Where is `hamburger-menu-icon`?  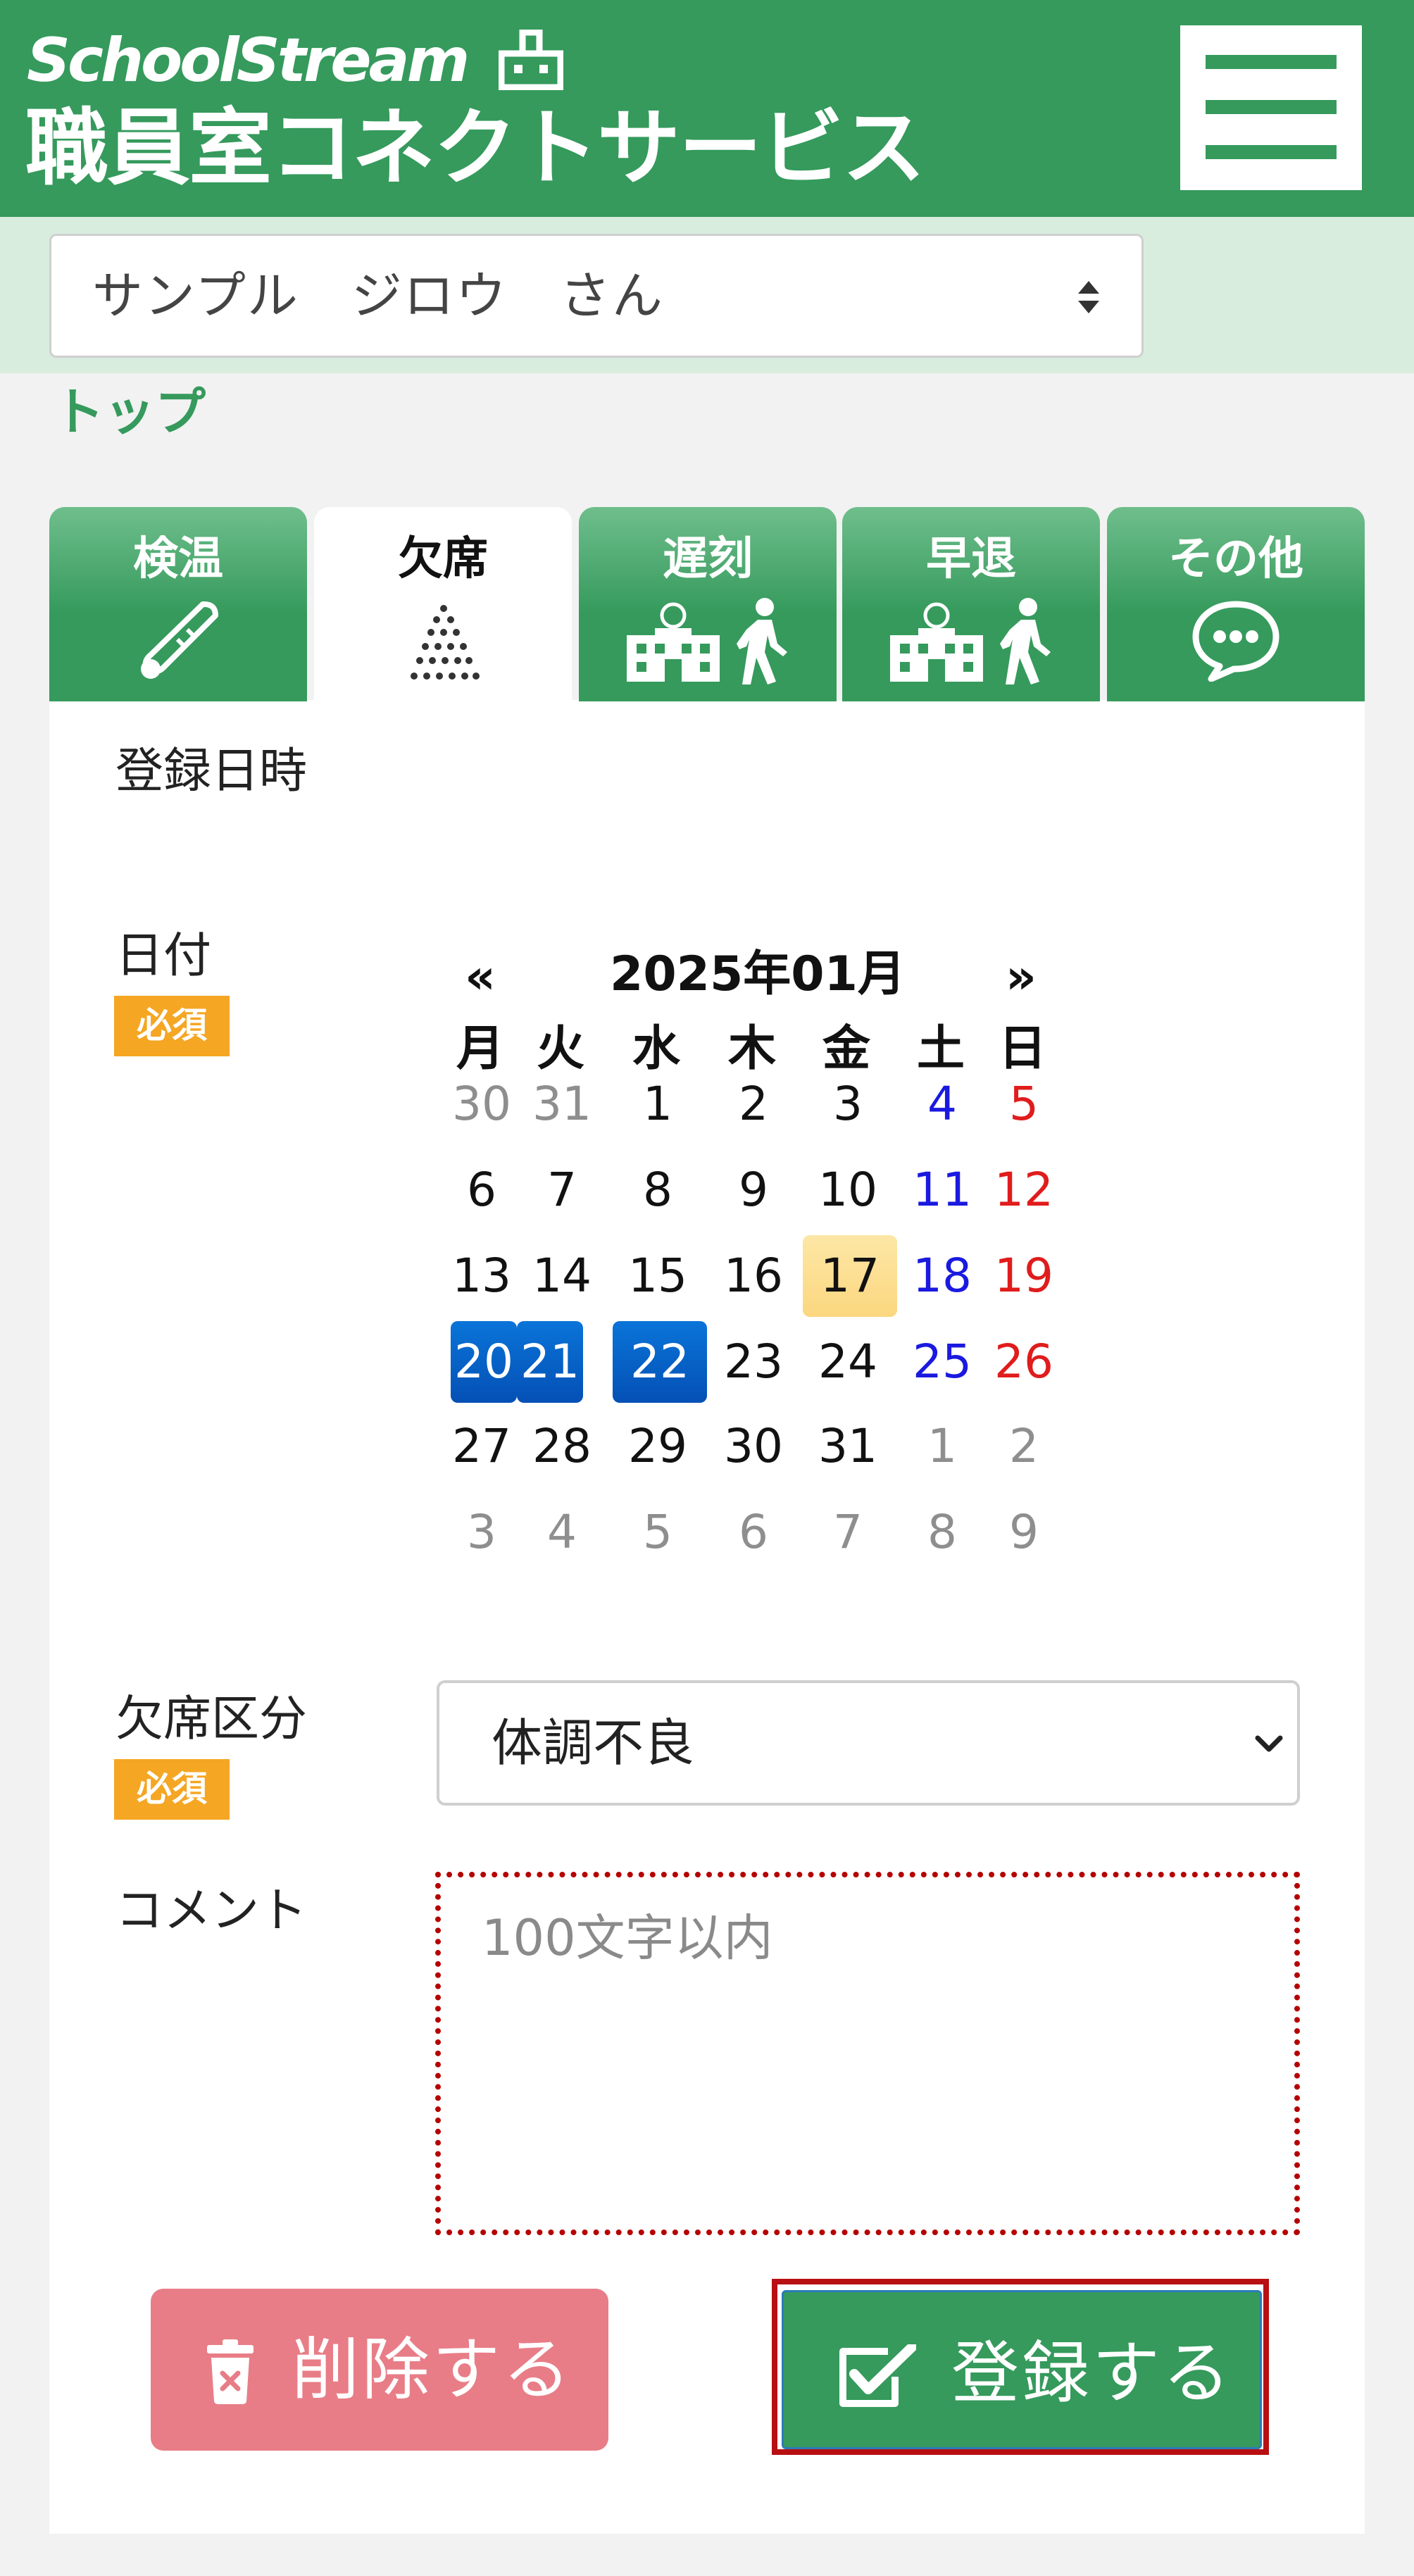 hamburger-menu-icon is located at coordinates (1271, 62).